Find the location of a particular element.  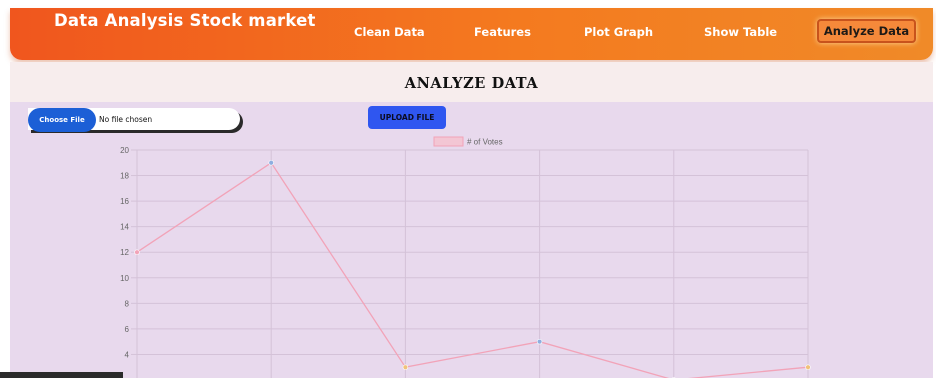

y-tick-label: 6 is located at coordinates (127, 329).